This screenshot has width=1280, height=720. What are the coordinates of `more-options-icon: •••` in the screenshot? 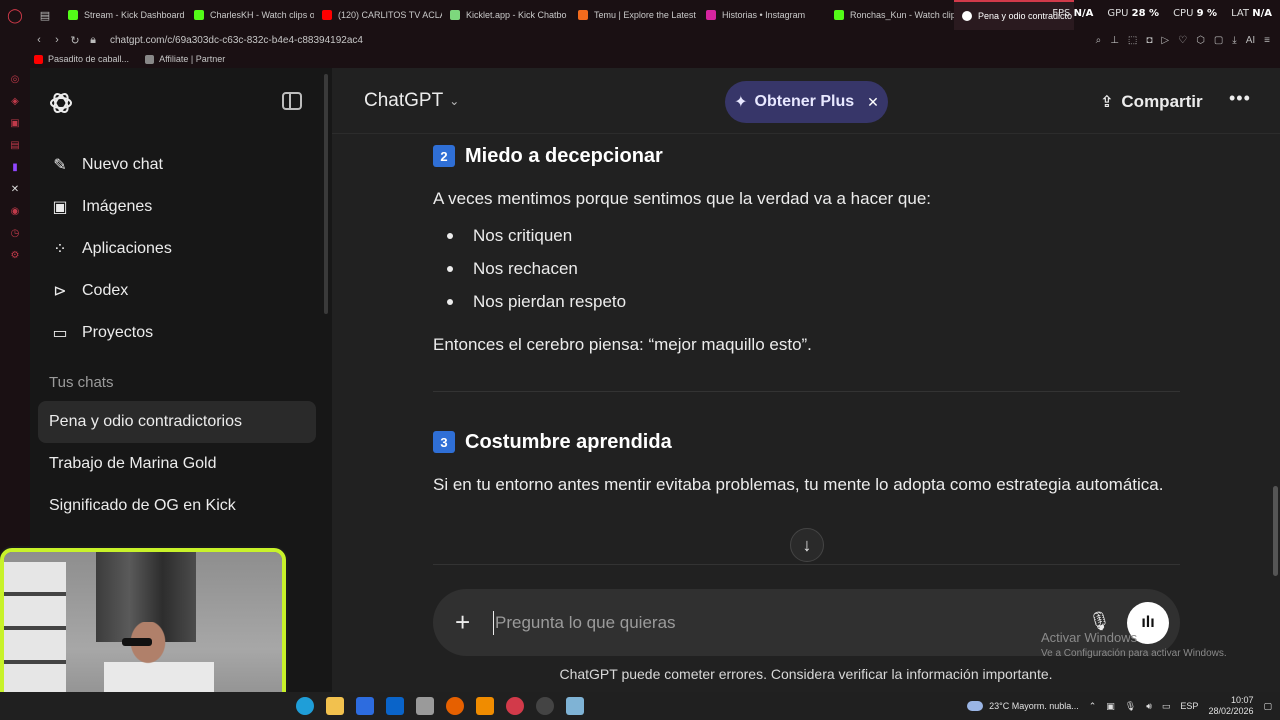 It's located at (1240, 98).